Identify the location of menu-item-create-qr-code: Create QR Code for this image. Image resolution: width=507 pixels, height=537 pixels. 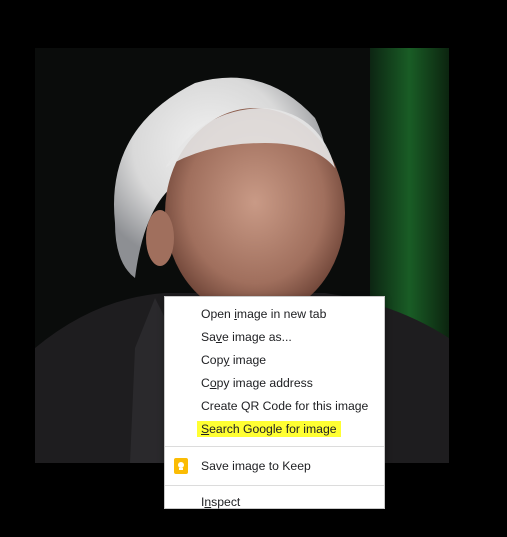
(274, 406).